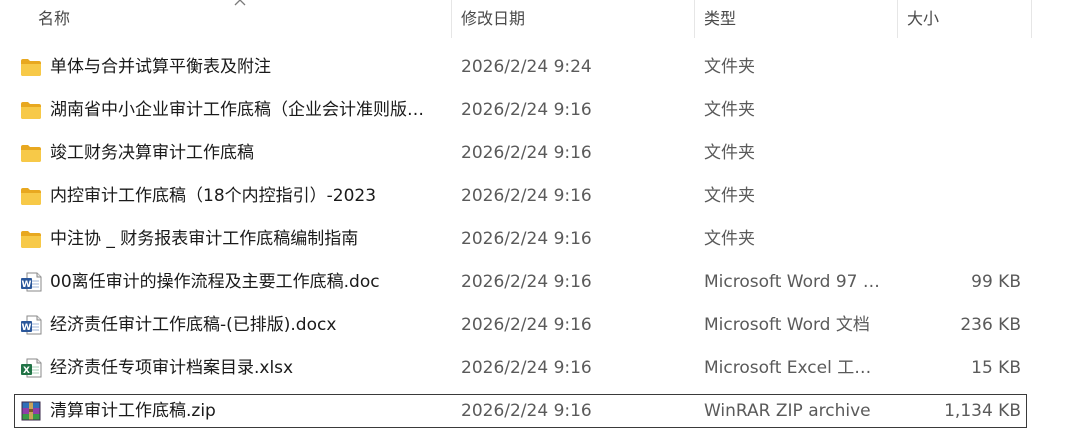  Describe the element at coordinates (795, 19) in the screenshot. I see `column-header-type: 类型` at that location.